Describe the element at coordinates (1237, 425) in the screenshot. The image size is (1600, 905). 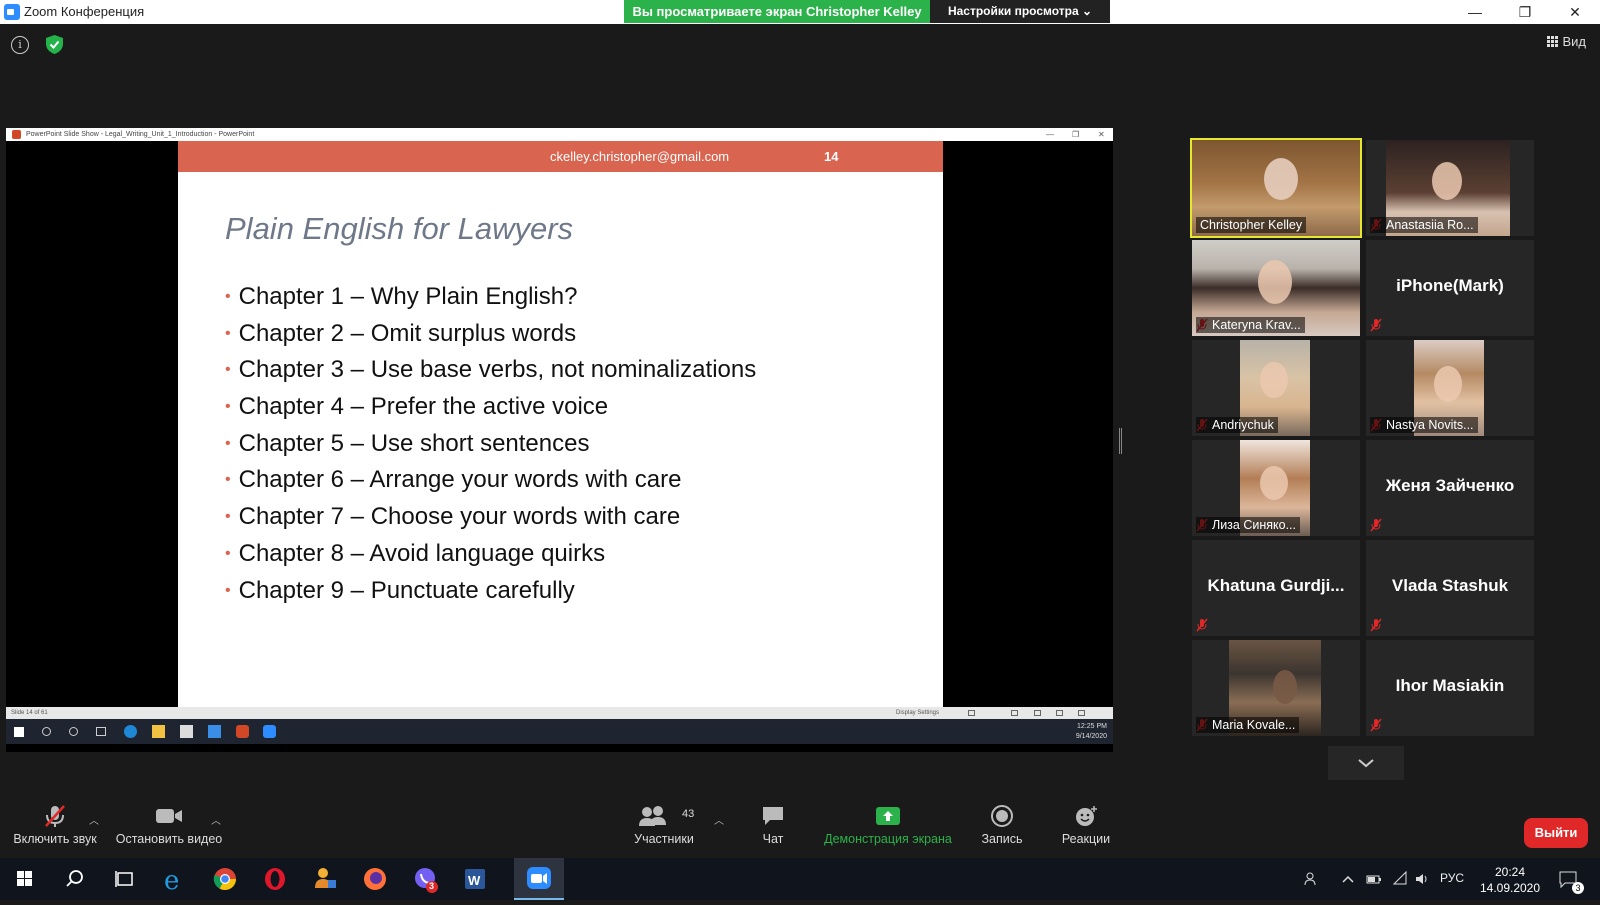
I see `participant-name: Andriychuk` at that location.